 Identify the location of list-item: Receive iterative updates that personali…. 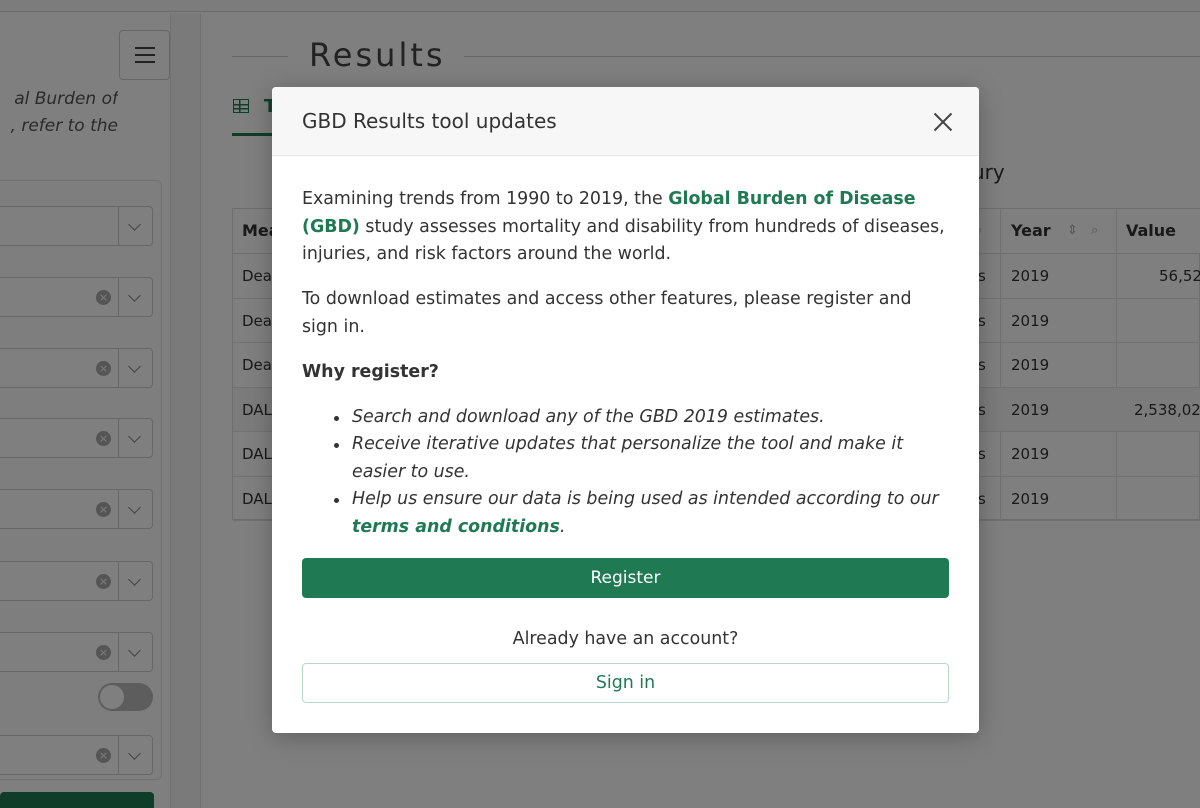
(641, 458).